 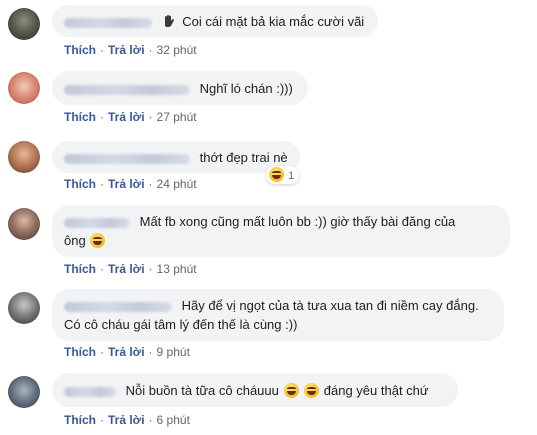 What do you see at coordinates (169, 21) in the screenshot?
I see `waving-hand-icon` at bounding box center [169, 21].